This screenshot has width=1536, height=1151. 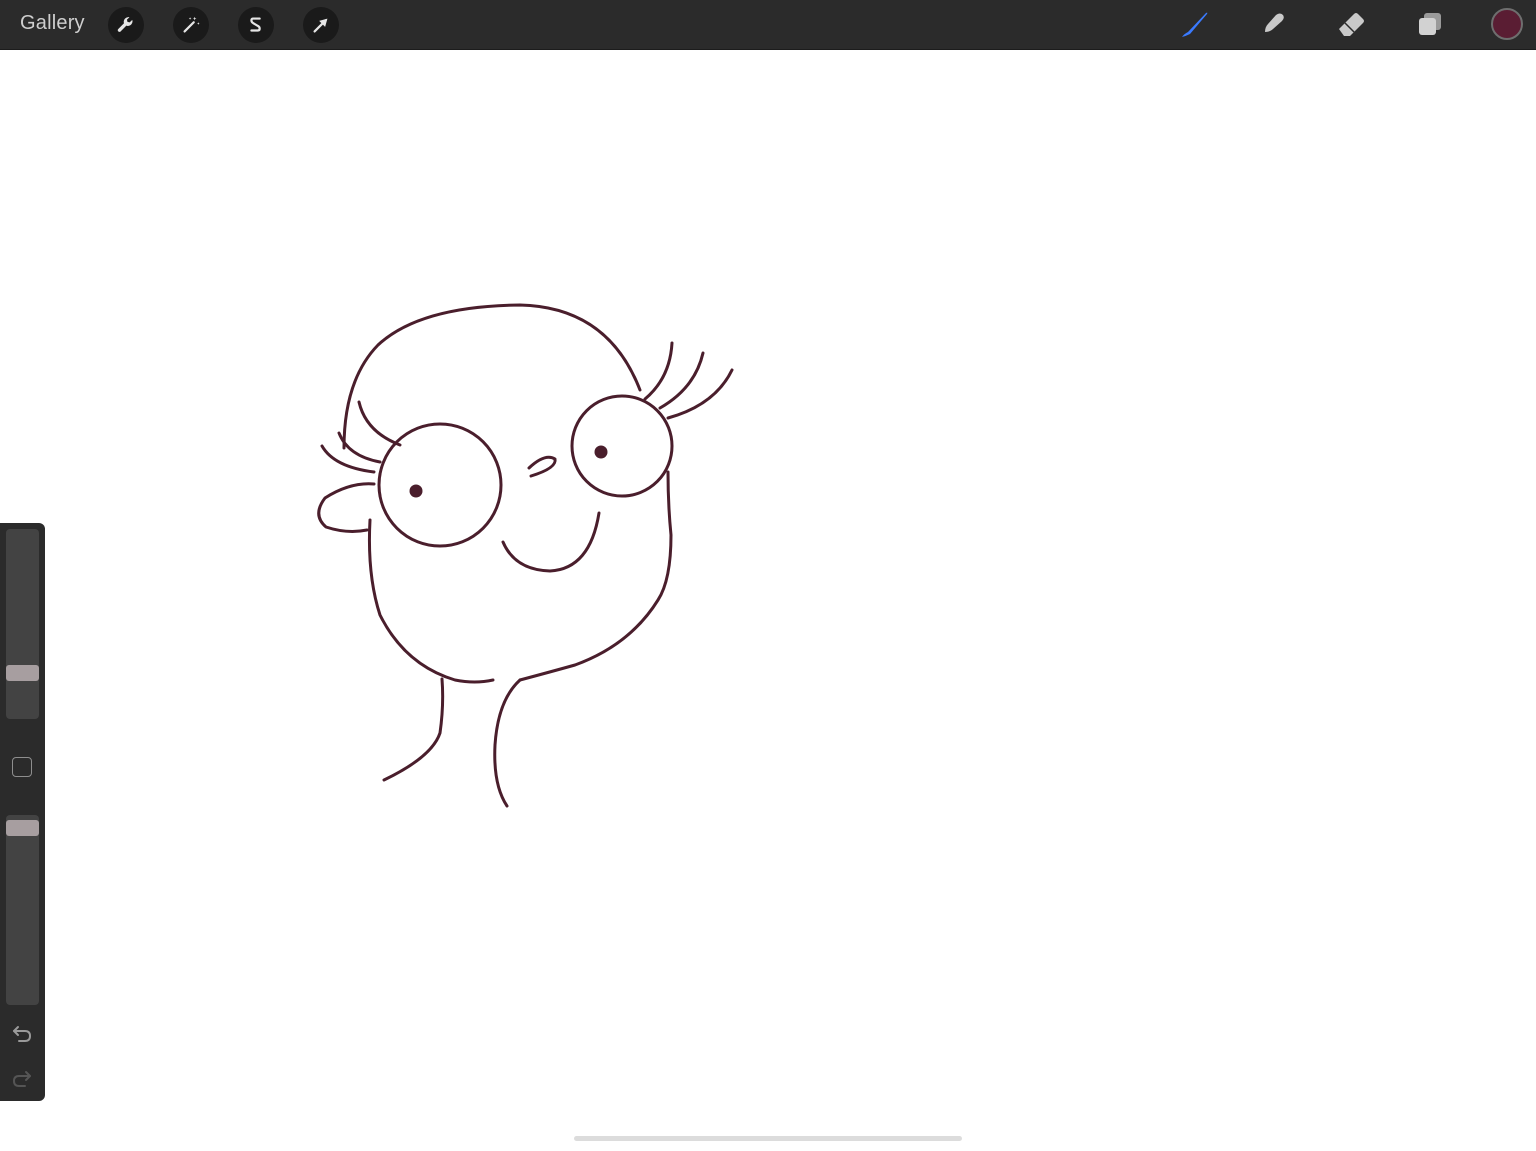 I want to click on brush-tool-button, so click(x=1194, y=24).